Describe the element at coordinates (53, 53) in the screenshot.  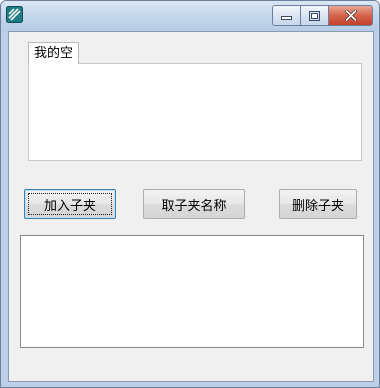
I see `tab-my-space: 我的空` at that location.